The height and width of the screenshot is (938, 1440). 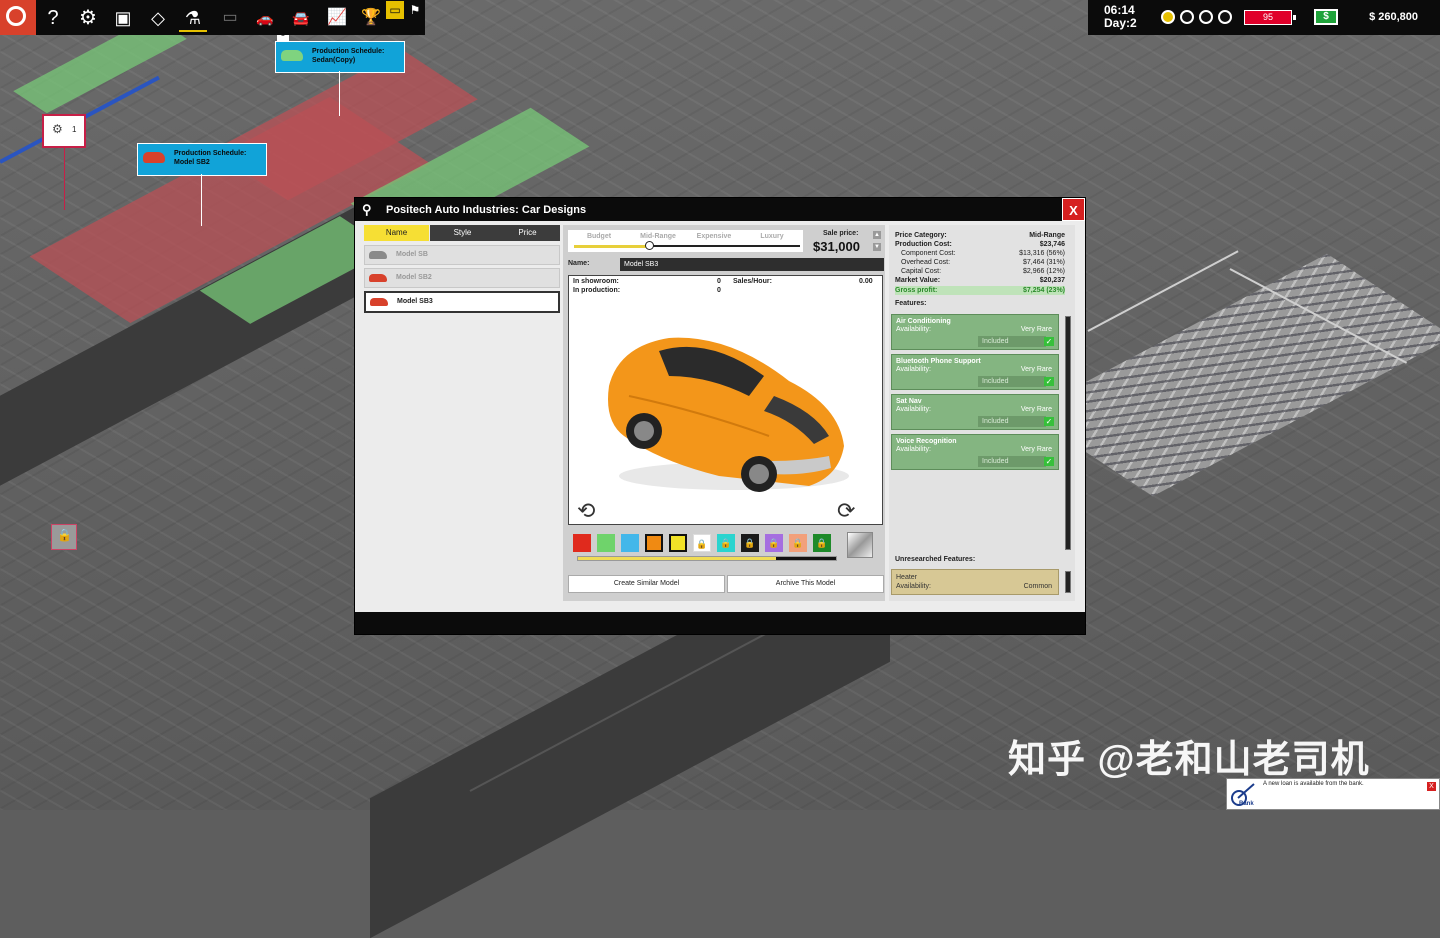 What do you see at coordinates (877, 235) in the screenshot?
I see `price-up-button: ▲` at bounding box center [877, 235].